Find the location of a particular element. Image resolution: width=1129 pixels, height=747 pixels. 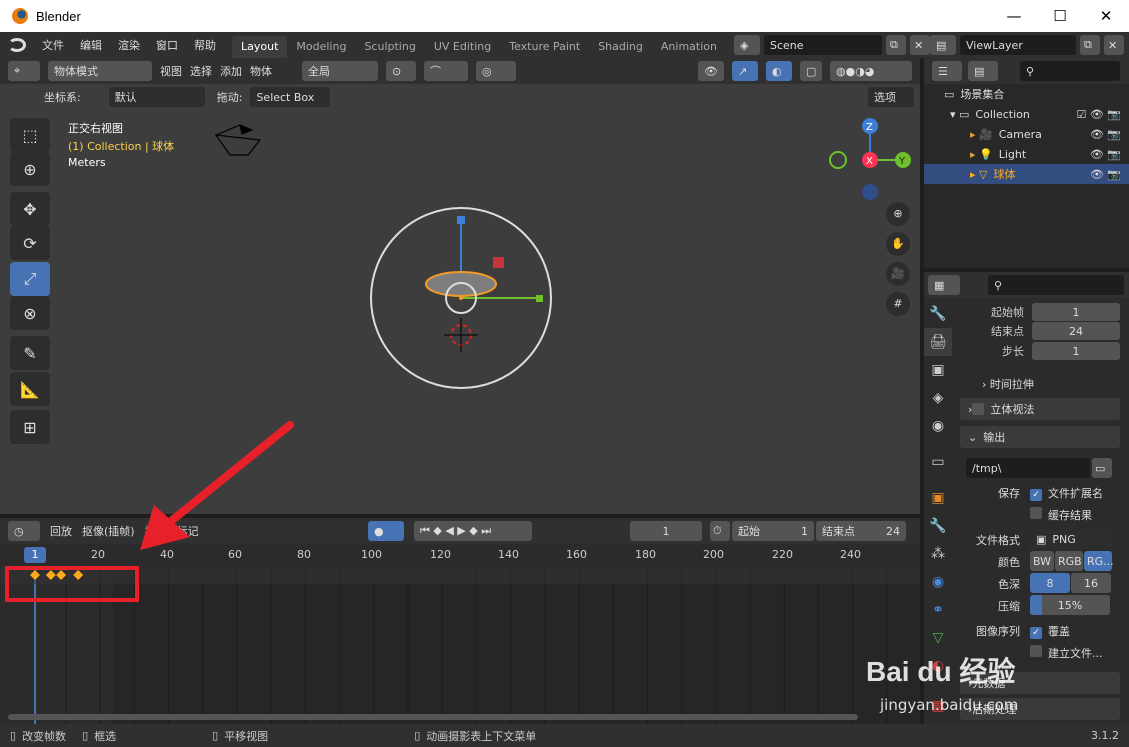

blender-menu-icon is located at coordinates (17, 45).